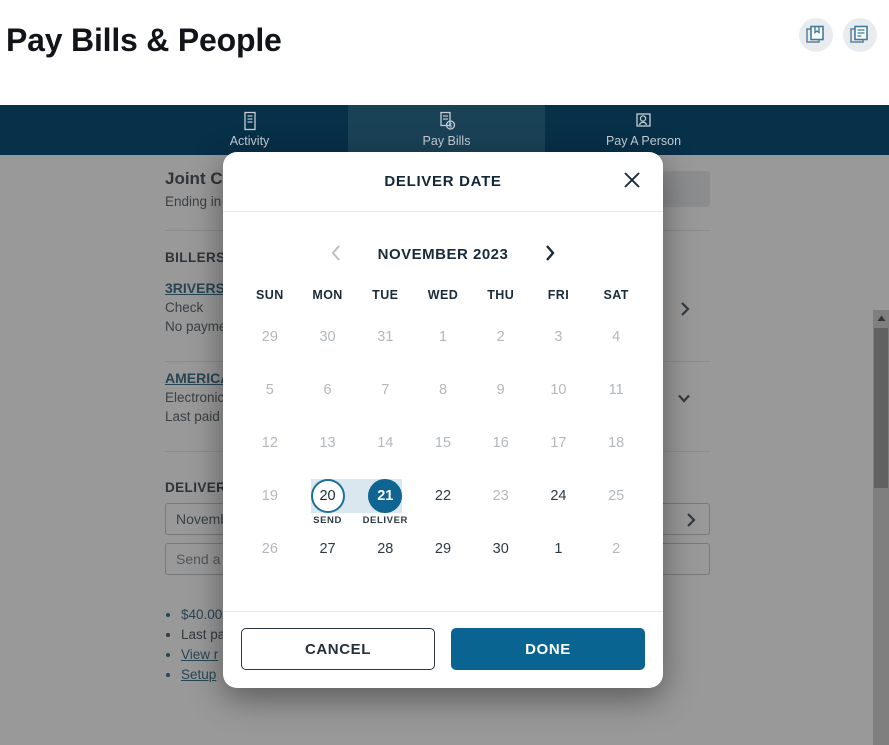 The height and width of the screenshot is (745, 889). Describe the element at coordinates (270, 554) in the screenshot. I see `calendar-day-cell: 26` at that location.